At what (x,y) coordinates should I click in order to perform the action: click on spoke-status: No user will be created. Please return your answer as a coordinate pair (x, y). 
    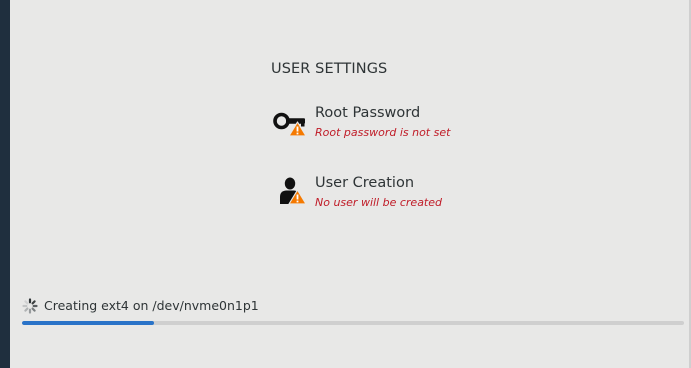
    Looking at the image, I should click on (378, 202).